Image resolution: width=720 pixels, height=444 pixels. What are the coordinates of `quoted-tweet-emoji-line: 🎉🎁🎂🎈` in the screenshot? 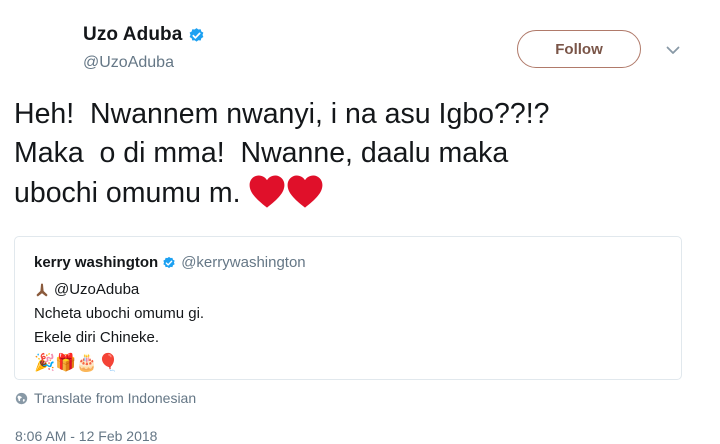 It's located at (76, 362).